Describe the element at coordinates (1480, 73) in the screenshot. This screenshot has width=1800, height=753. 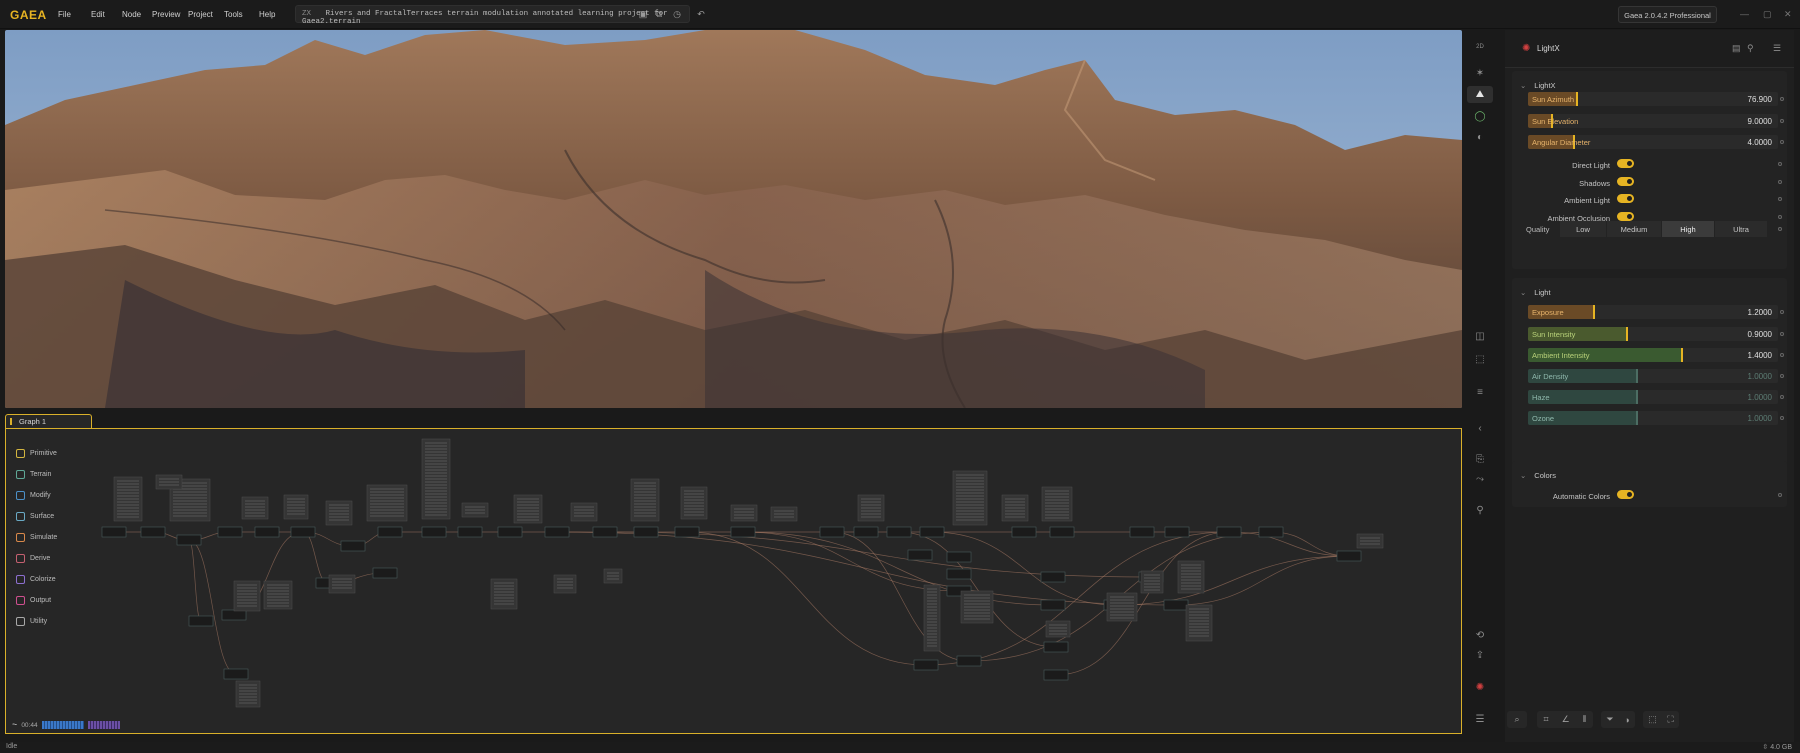
I see `sun-icon: ✶` at that location.